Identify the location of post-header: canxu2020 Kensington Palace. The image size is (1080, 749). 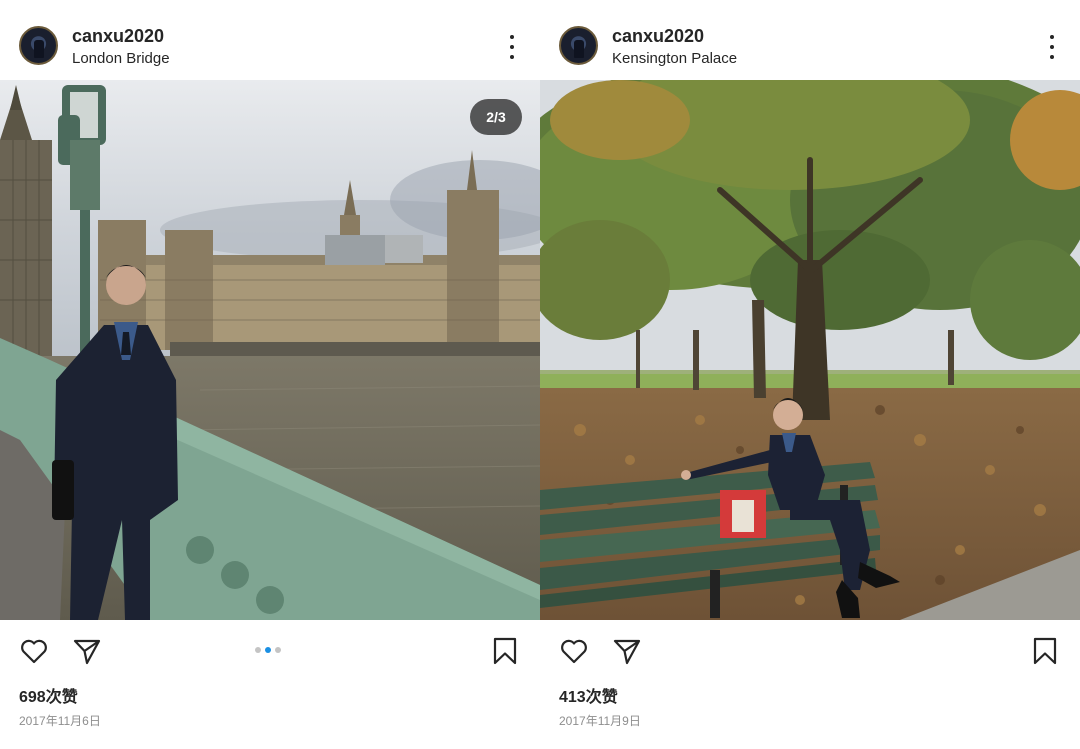
(810, 40).